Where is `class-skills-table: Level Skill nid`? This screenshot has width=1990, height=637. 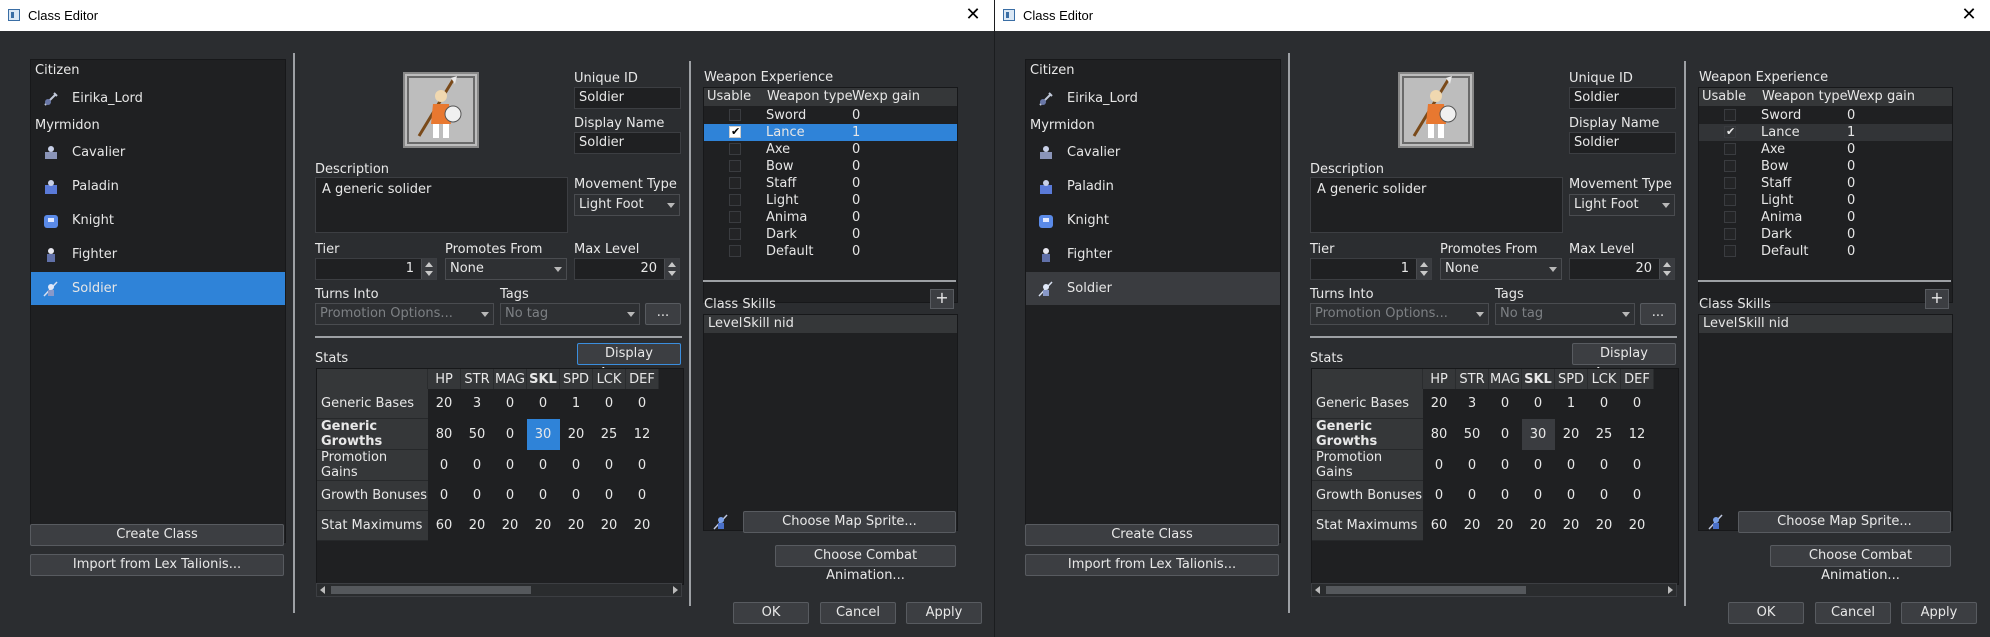 class-skills-table: Level Skill nid is located at coordinates (830, 422).